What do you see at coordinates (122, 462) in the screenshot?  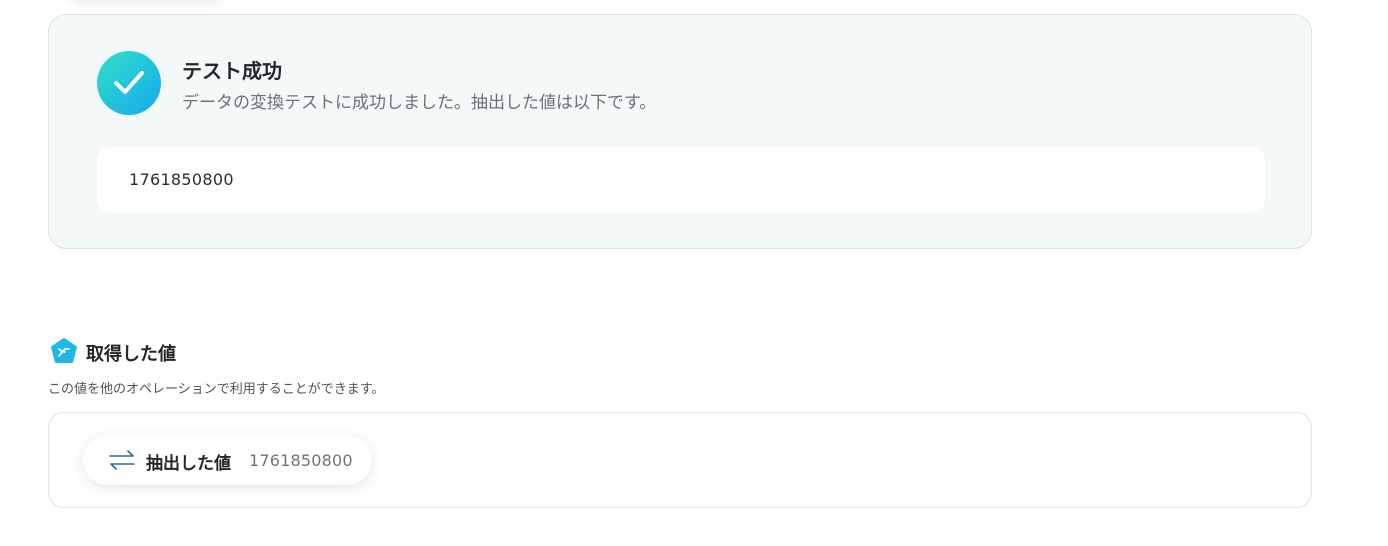 I see `swap-arrows-icon` at bounding box center [122, 462].